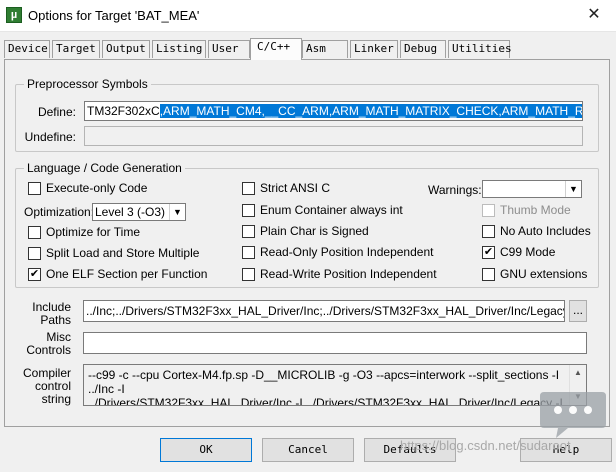  I want to click on preprocessor-group-title: Preprocessor Symbols, so click(87, 84).